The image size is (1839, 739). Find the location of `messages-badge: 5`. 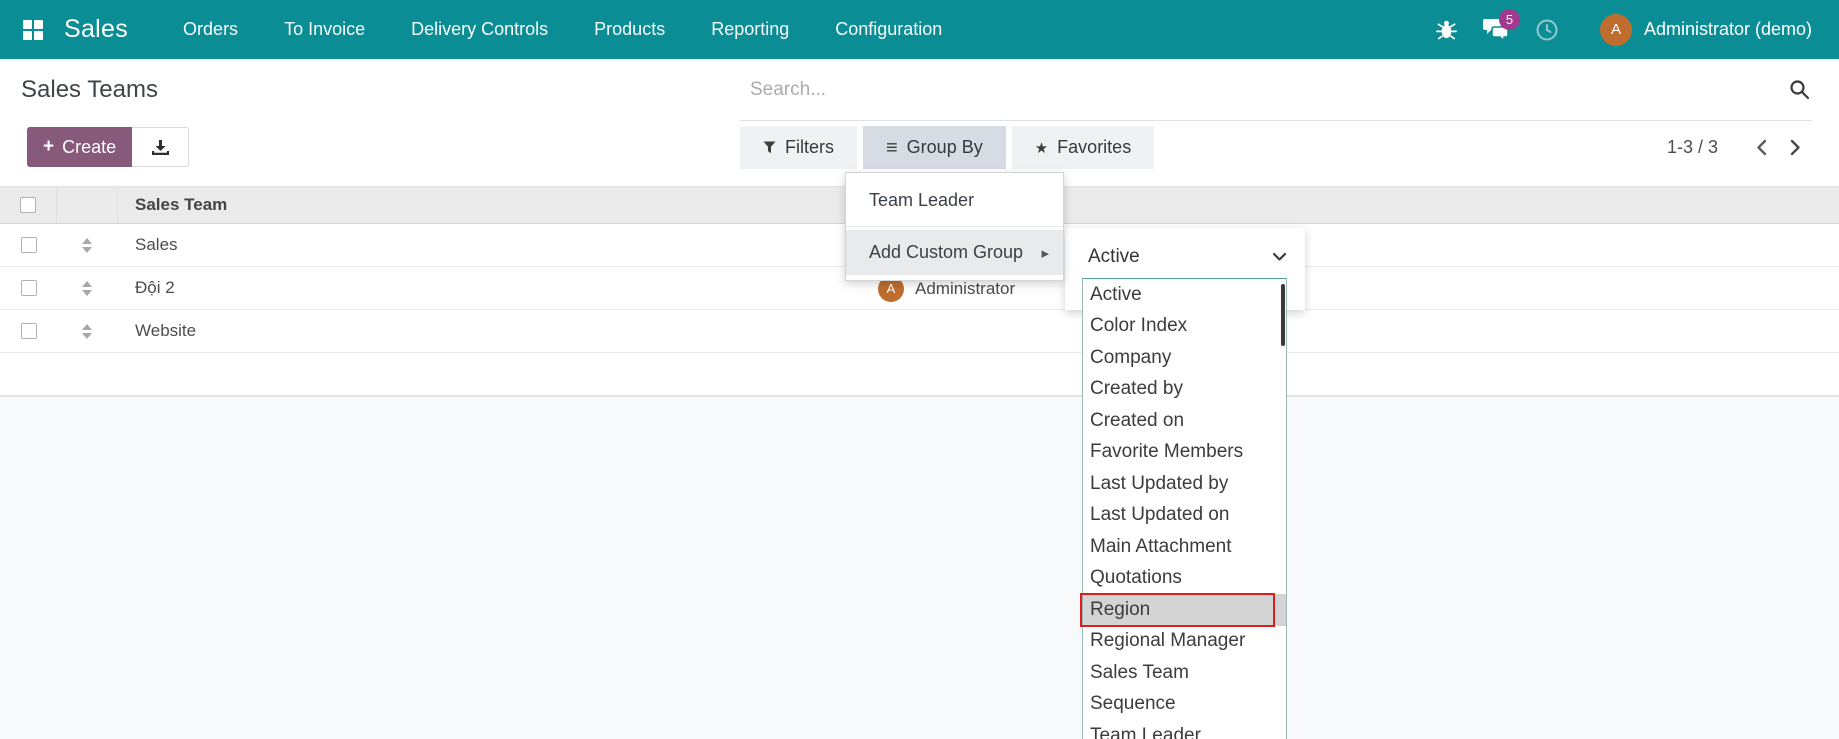

messages-badge: 5 is located at coordinates (1509, 19).